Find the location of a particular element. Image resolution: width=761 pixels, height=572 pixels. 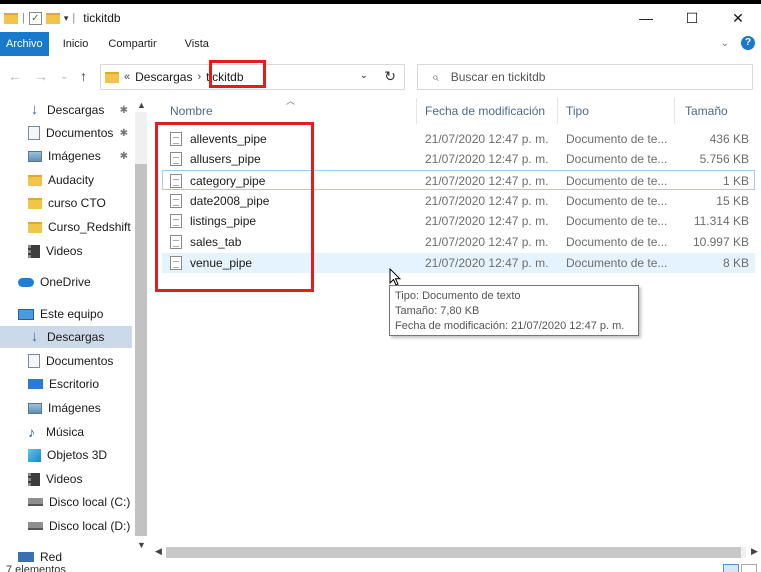

back-button: ← is located at coordinates (15, 76).